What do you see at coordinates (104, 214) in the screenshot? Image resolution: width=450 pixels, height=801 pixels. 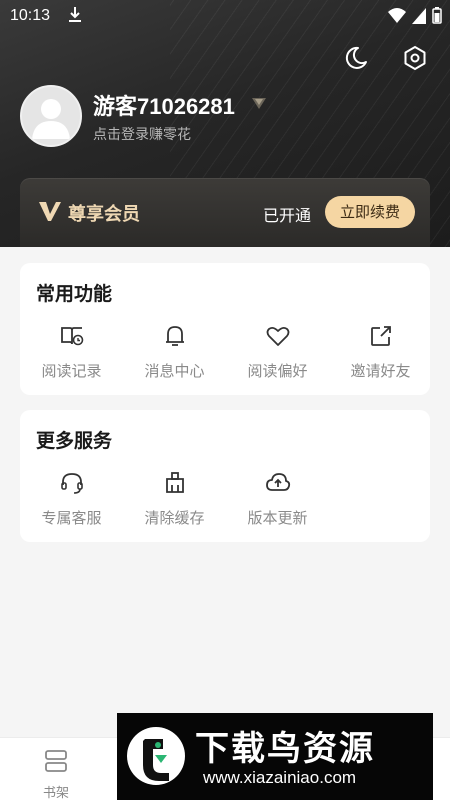 I see `vip-title: 尊享会员` at bounding box center [104, 214].